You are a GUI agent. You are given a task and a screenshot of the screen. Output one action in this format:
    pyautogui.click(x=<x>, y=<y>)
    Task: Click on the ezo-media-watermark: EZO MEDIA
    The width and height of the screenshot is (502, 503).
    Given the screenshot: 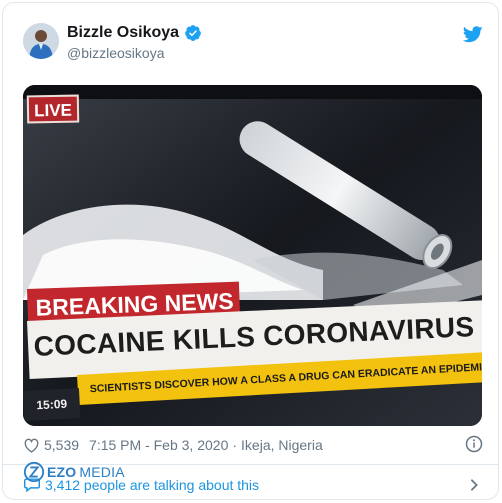 What is the action you would take?
    pyautogui.click(x=74, y=472)
    